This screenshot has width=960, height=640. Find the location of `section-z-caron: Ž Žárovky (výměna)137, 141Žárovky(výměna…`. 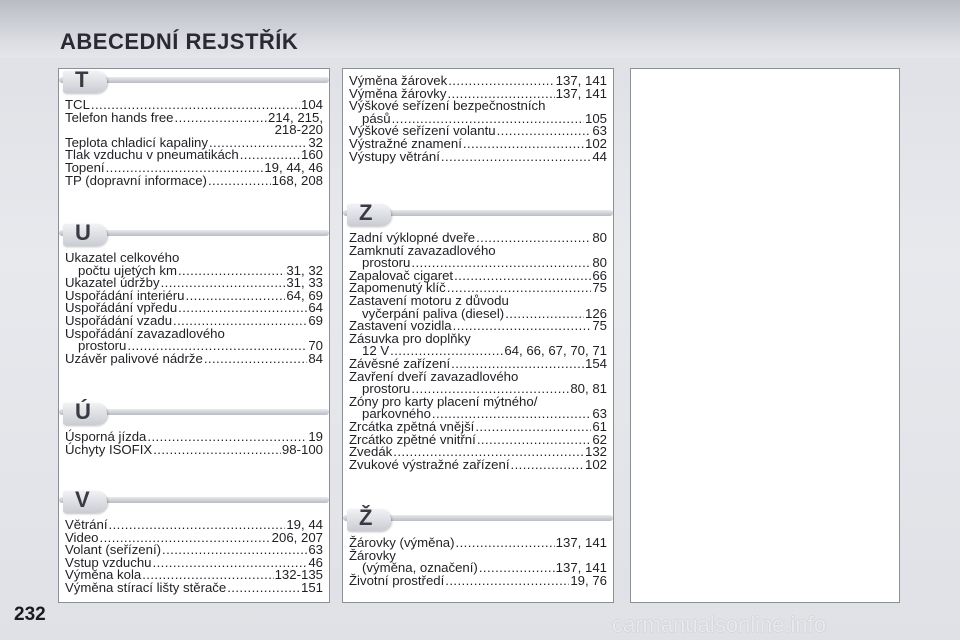

section-z-caron: Ž Žárovky (výměna)137, 141Žárovky(výměna… is located at coordinates (478, 546).